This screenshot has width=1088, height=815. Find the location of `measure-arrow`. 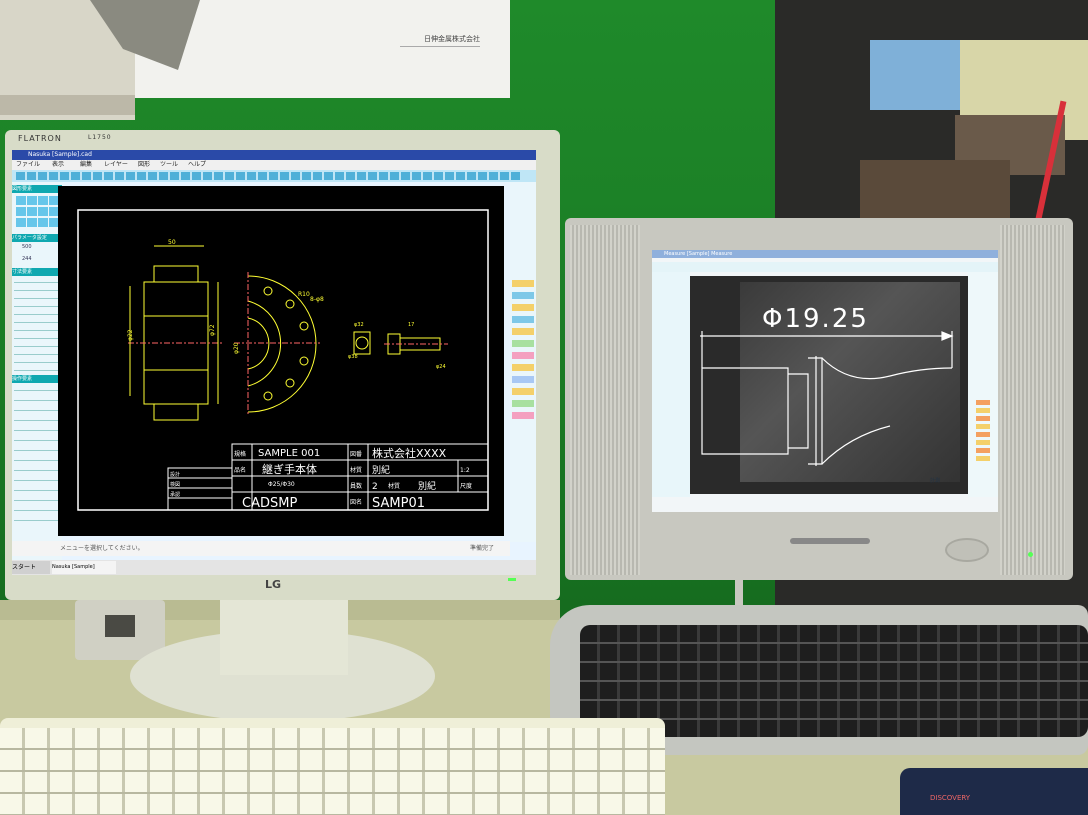

measure-arrow is located at coordinates (947, 336).